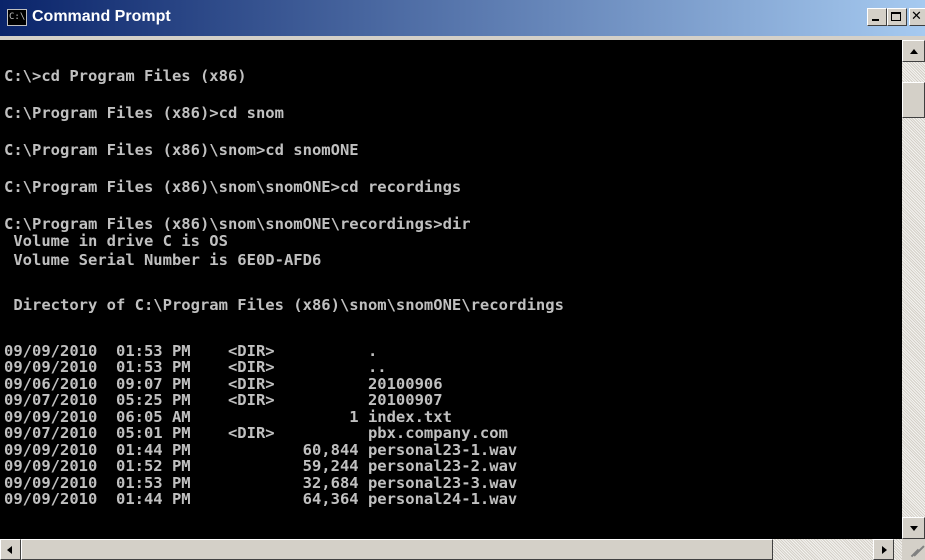 This screenshot has height=560, width=925. I want to click on arrow-down-icon, so click(914, 528).